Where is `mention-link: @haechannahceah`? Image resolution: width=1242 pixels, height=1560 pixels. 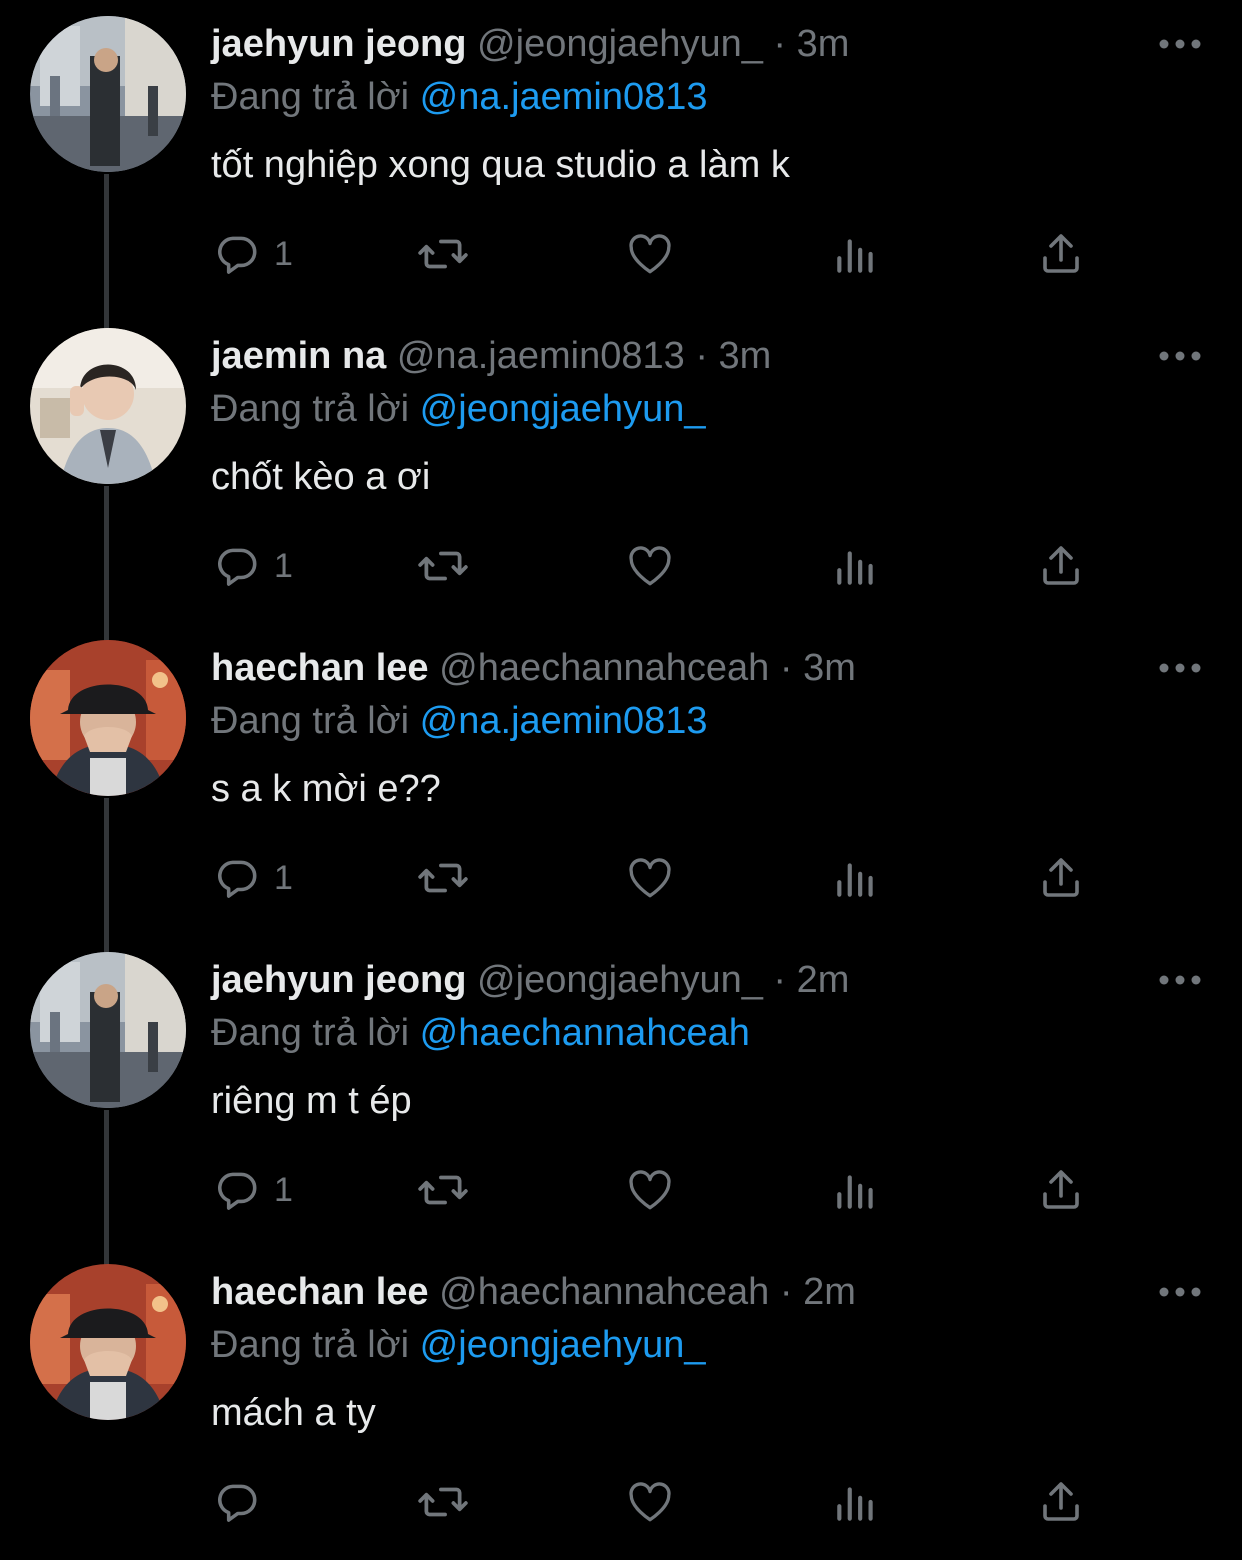
mention-link: @haechannahceah is located at coordinates (585, 1033).